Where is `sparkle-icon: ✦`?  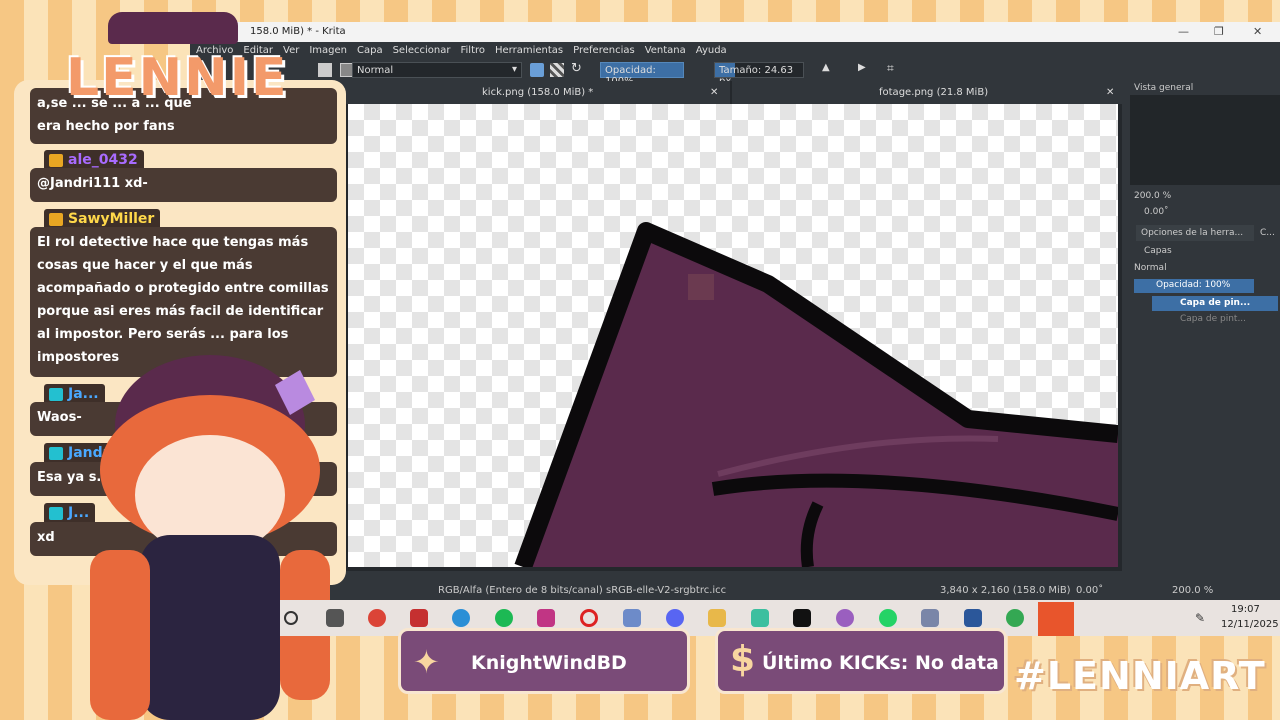 sparkle-icon: ✦ is located at coordinates (426, 662).